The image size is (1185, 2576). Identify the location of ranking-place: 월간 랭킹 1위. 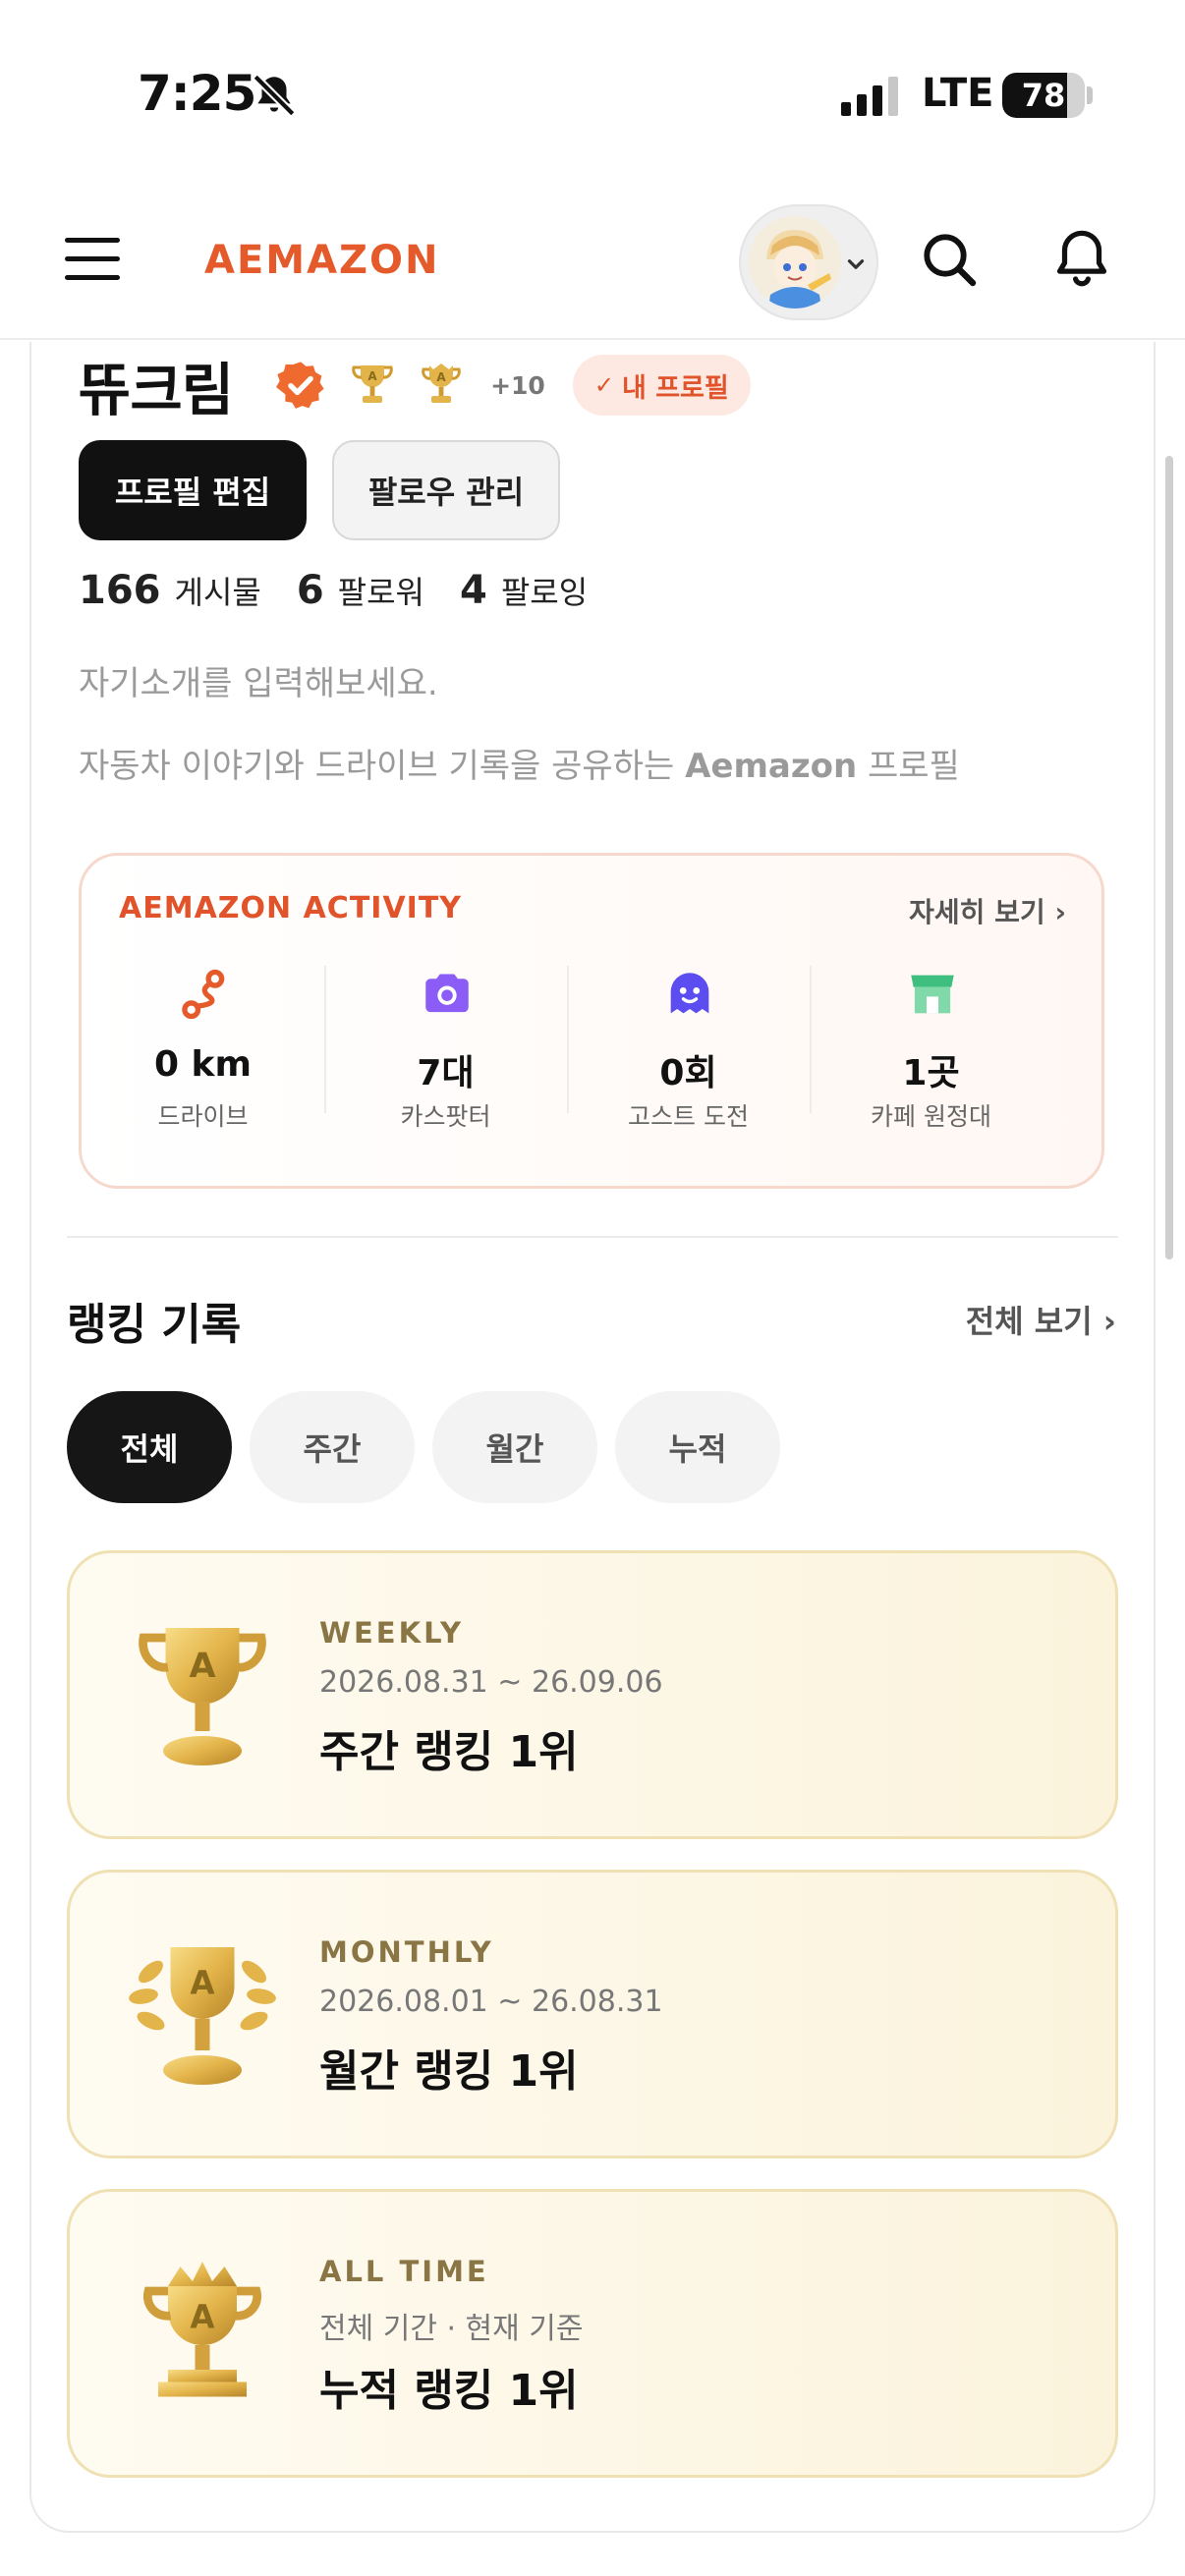
(449, 2071).